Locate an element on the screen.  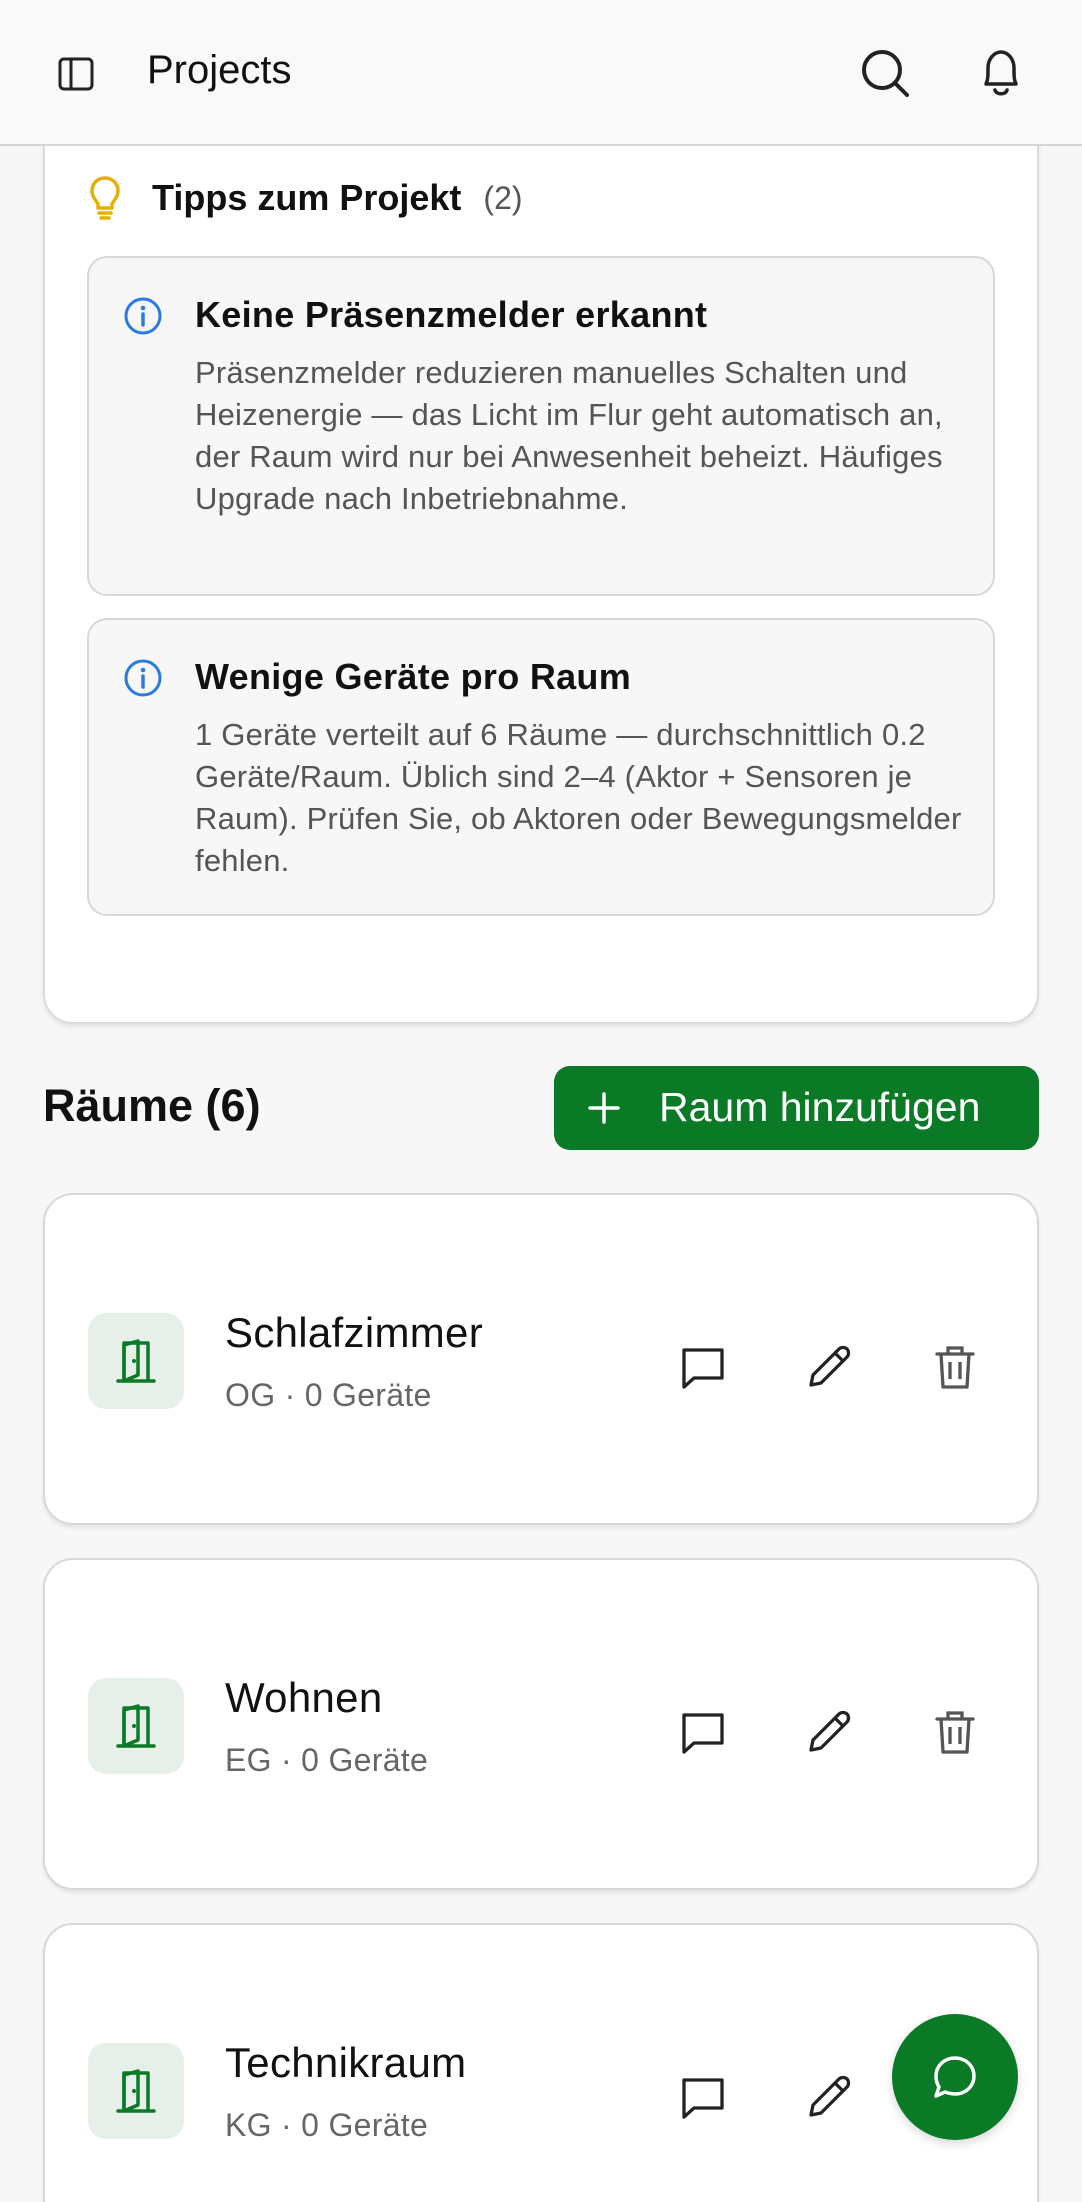
room-name: Schlafzimmer is located at coordinates (354, 1332).